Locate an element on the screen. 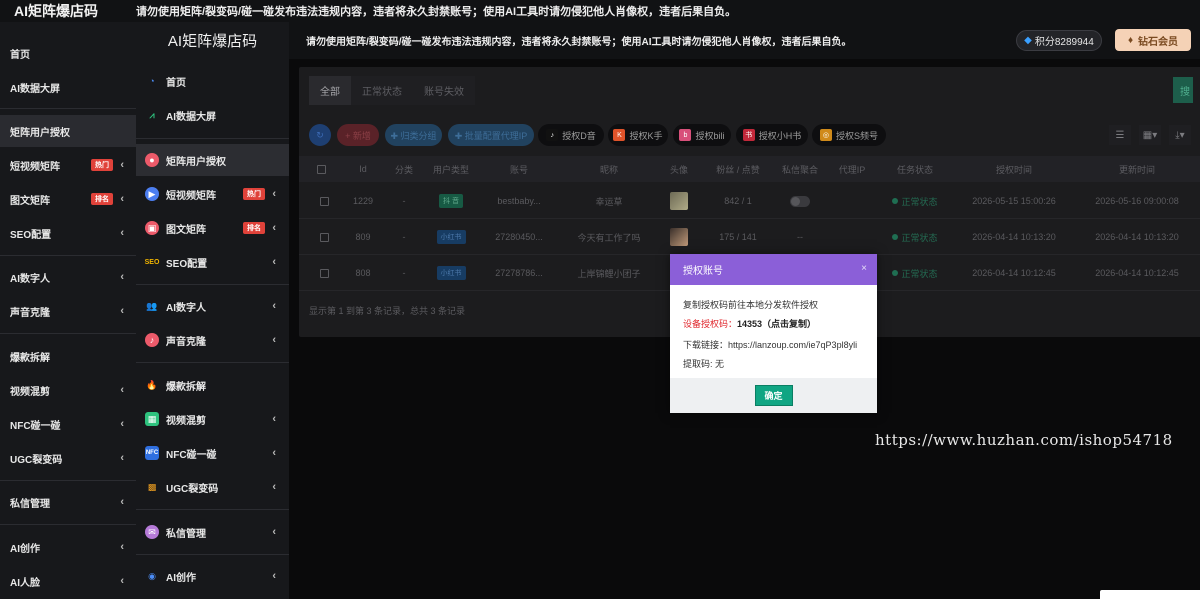 Image resolution: width=1200 pixels, height=599 pixels. sidebar-item-message: ✉ 私信管理 ‹ is located at coordinates (212, 532).